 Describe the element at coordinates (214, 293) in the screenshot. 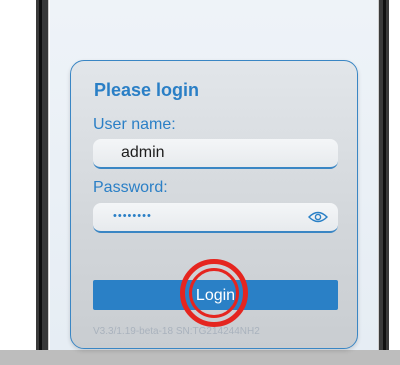

I see `highlight-ring-inner` at that location.